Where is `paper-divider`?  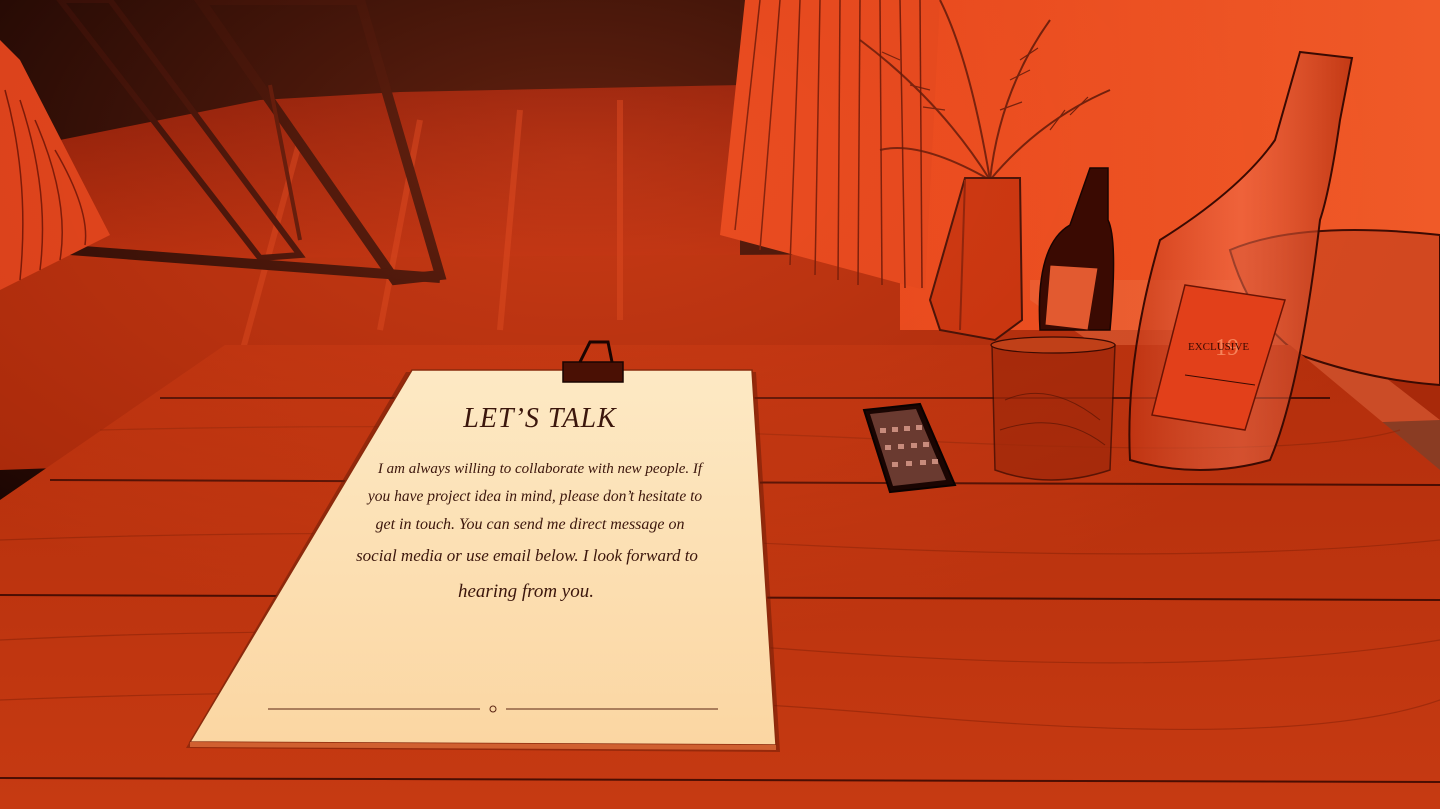 paper-divider is located at coordinates (493, 709).